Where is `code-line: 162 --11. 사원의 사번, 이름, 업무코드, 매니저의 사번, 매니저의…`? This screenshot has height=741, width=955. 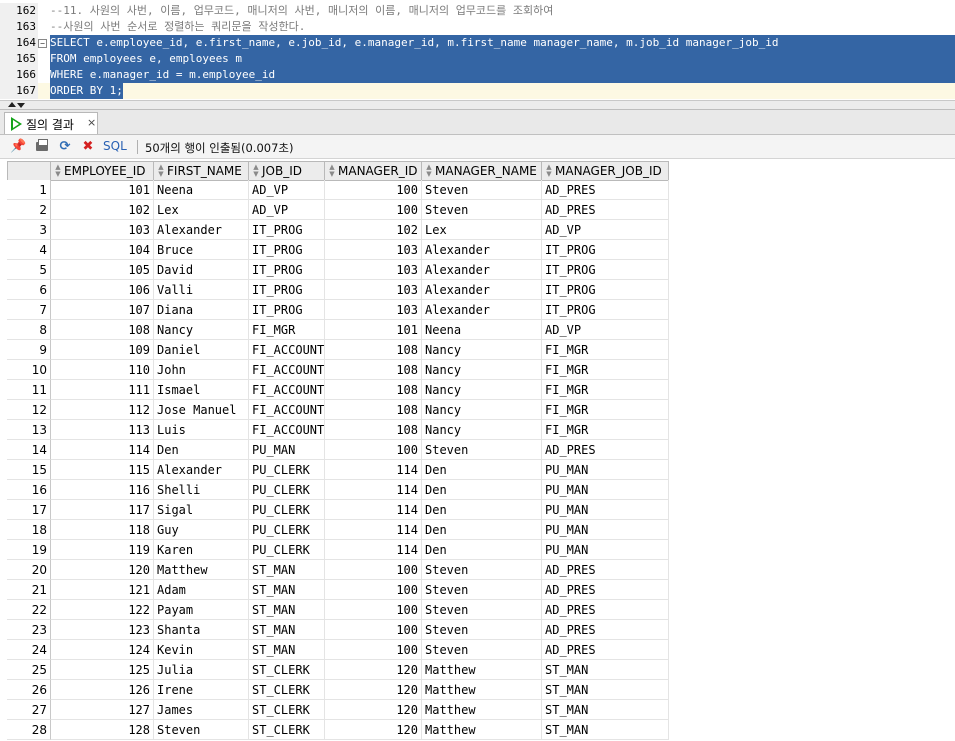 code-line: 162 --11. 사원의 사번, 이름, 업무코드, 매니저의 사번, 매니저의… is located at coordinates (477, 11).